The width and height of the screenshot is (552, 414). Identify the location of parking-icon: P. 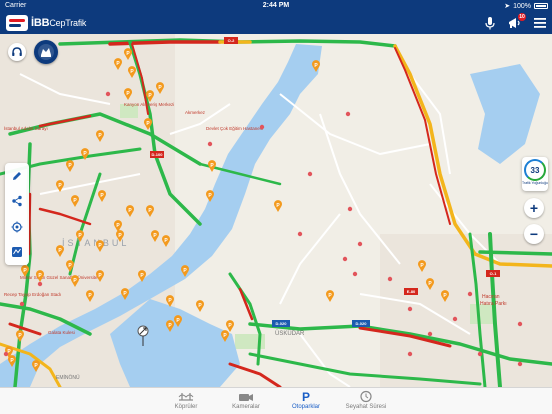
(306, 396).